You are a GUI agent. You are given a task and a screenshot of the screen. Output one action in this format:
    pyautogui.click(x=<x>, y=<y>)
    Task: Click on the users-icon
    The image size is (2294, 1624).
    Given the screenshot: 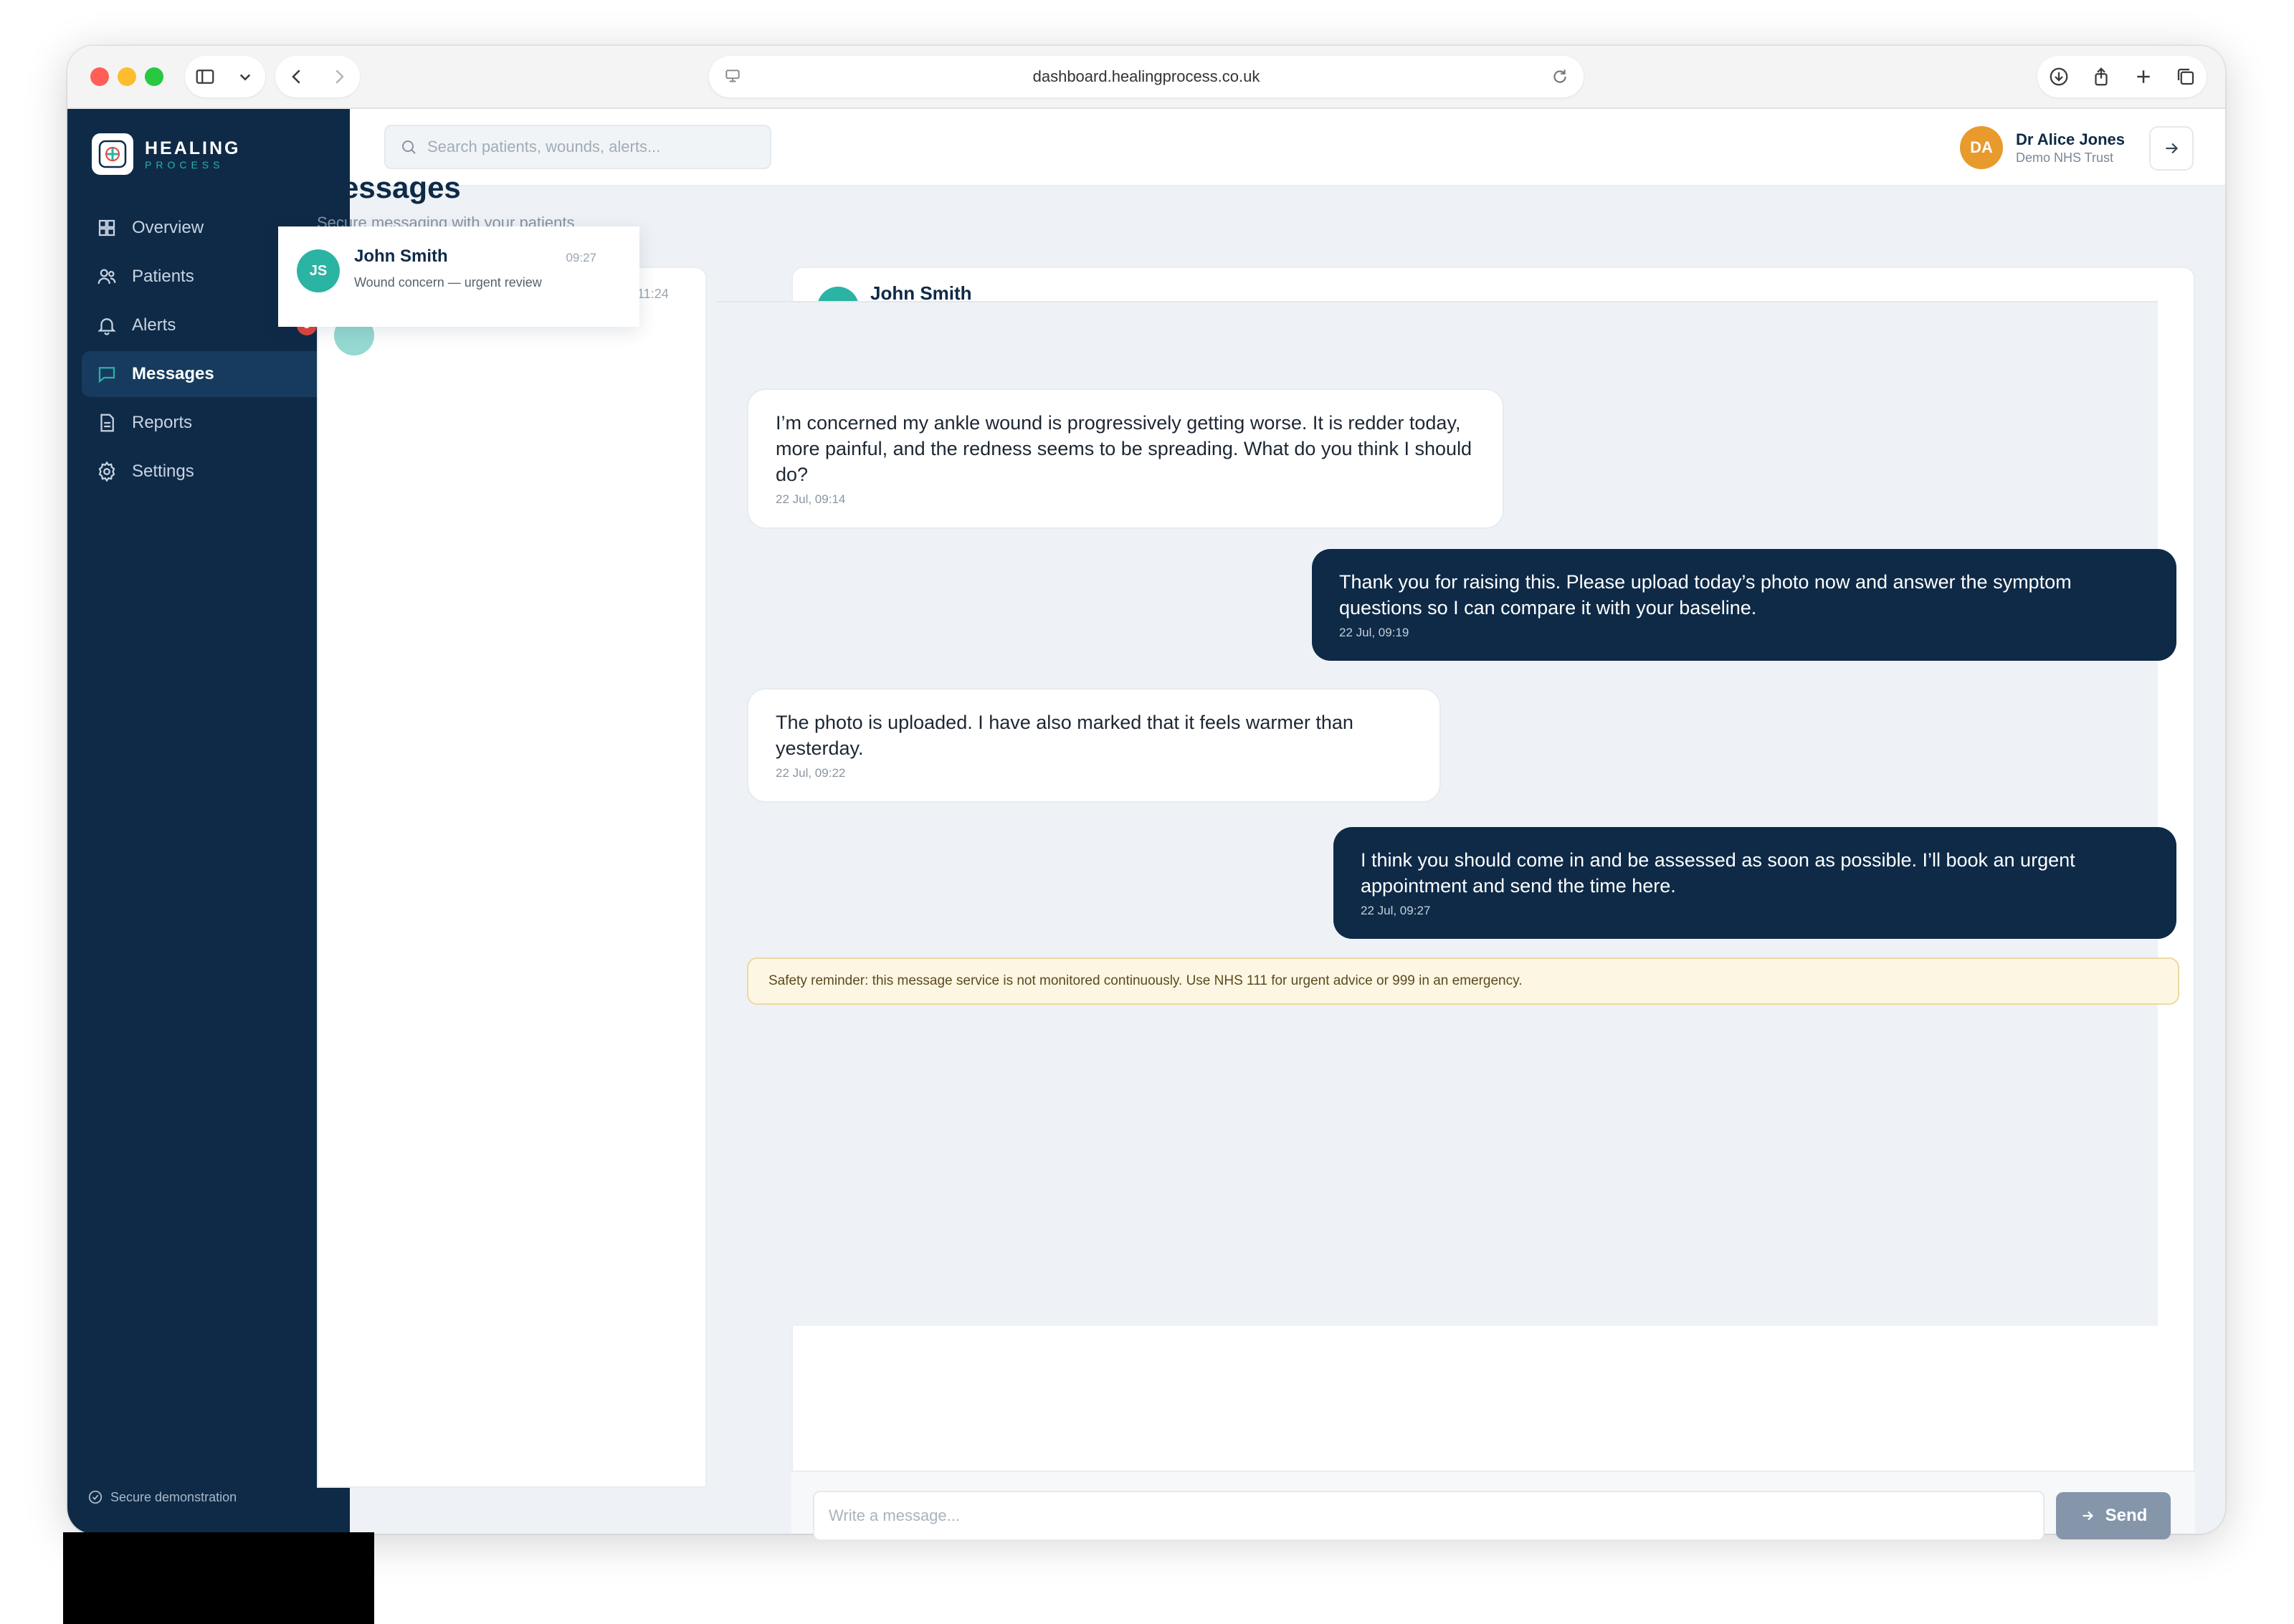 What is the action you would take?
    pyautogui.click(x=107, y=277)
    